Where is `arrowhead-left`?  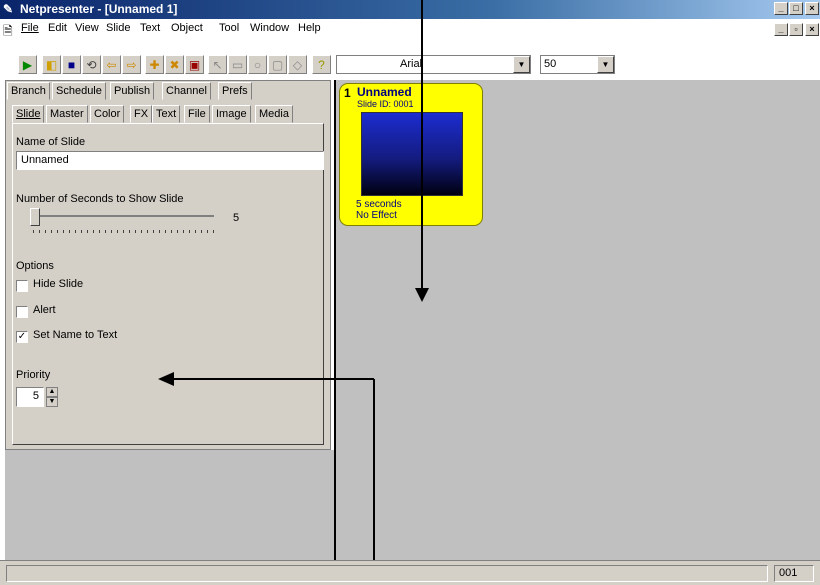
arrowhead-left is located at coordinates (166, 379).